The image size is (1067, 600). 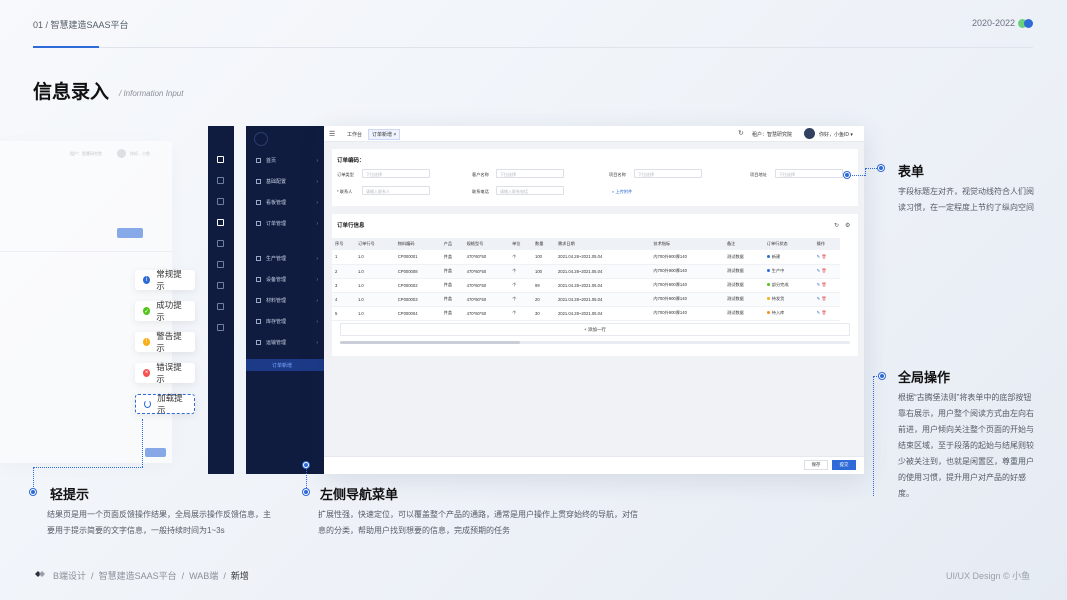 I want to click on check-icon: ✓, so click(x=147, y=311).